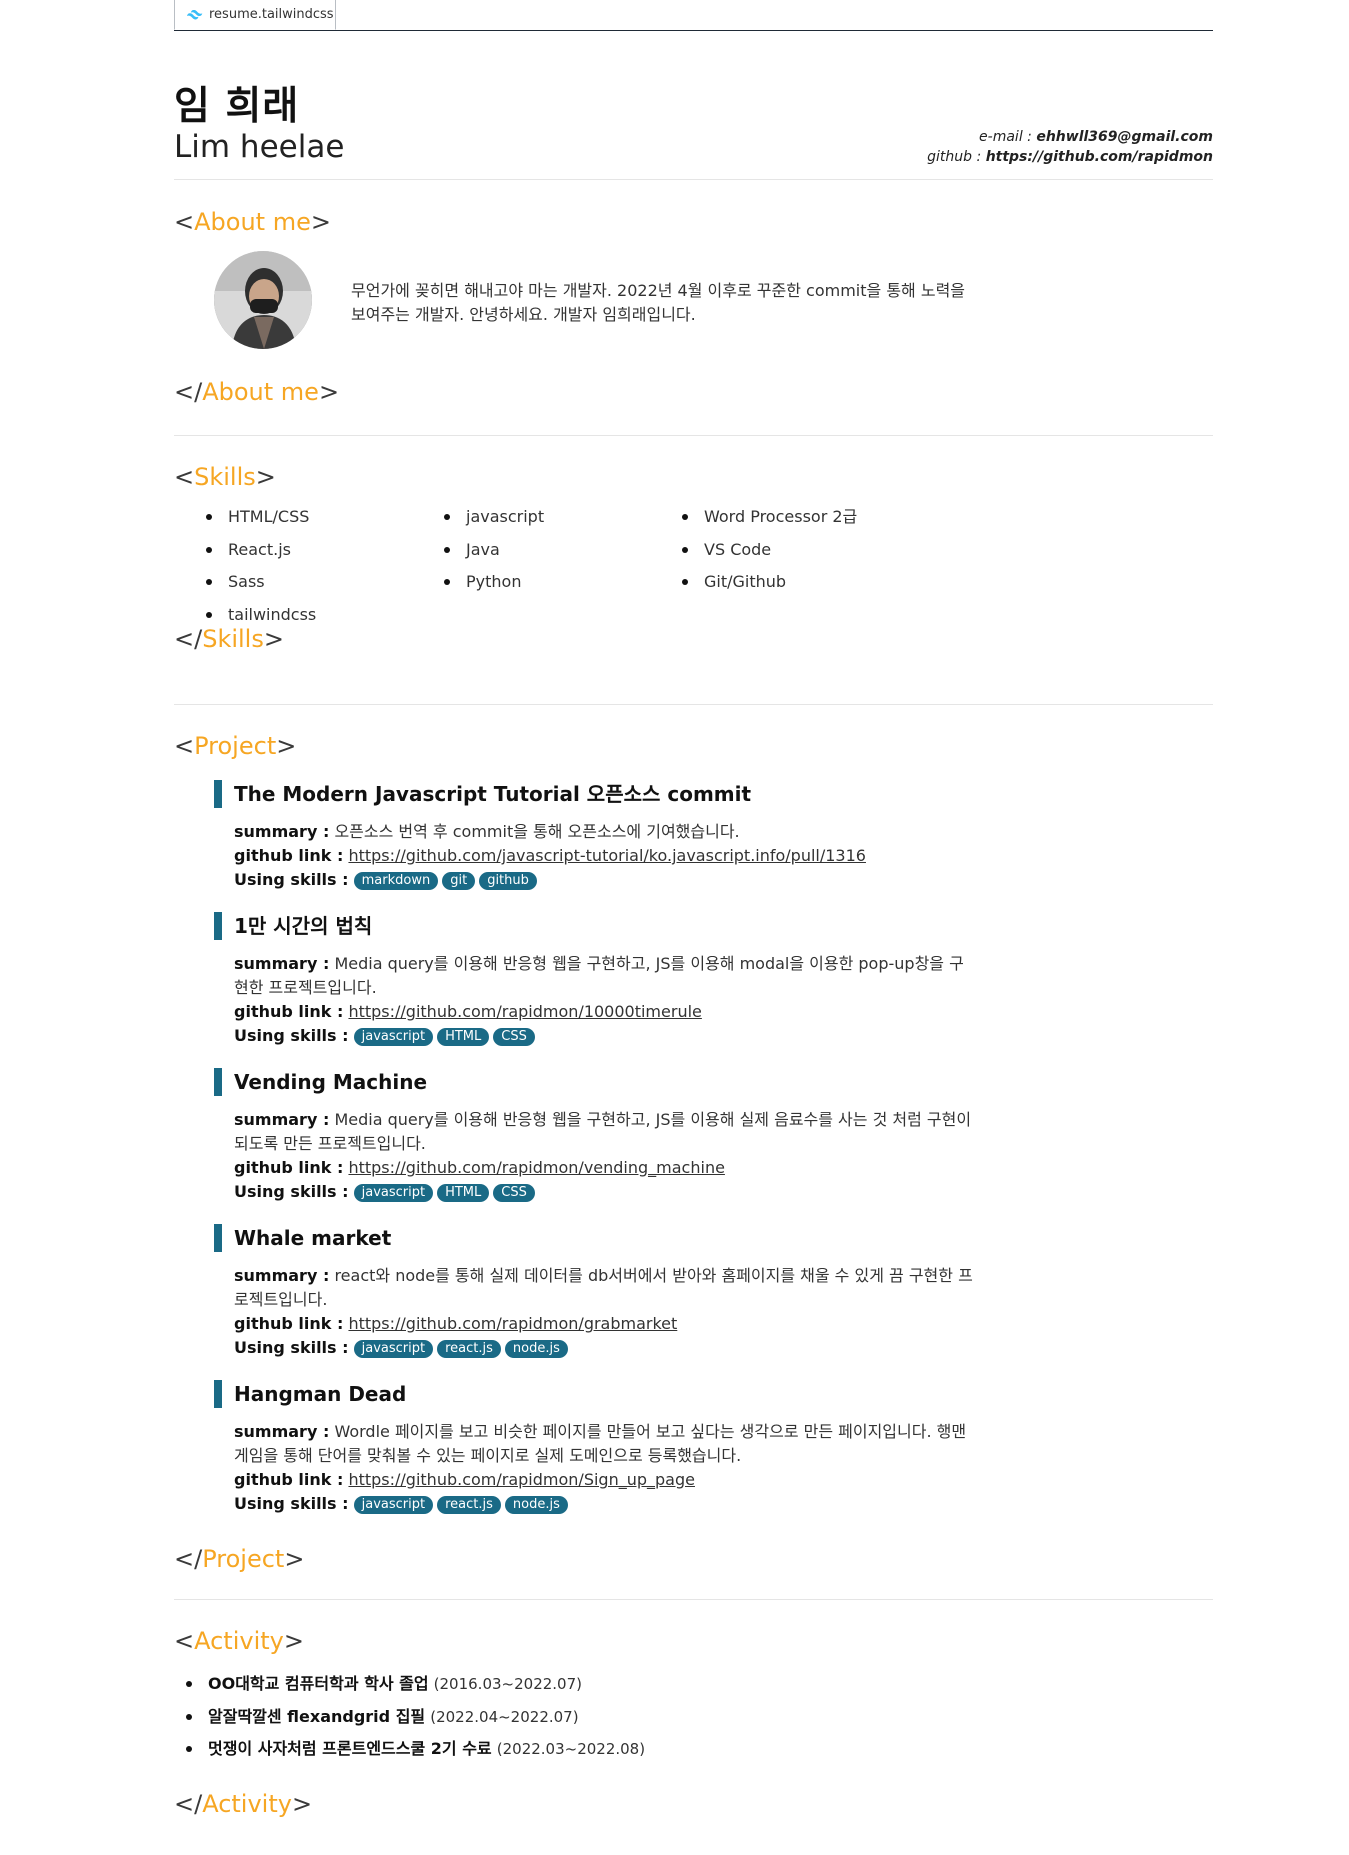 This screenshot has height=1855, width=1349. Describe the element at coordinates (508, 880) in the screenshot. I see `skill-chip: github` at that location.